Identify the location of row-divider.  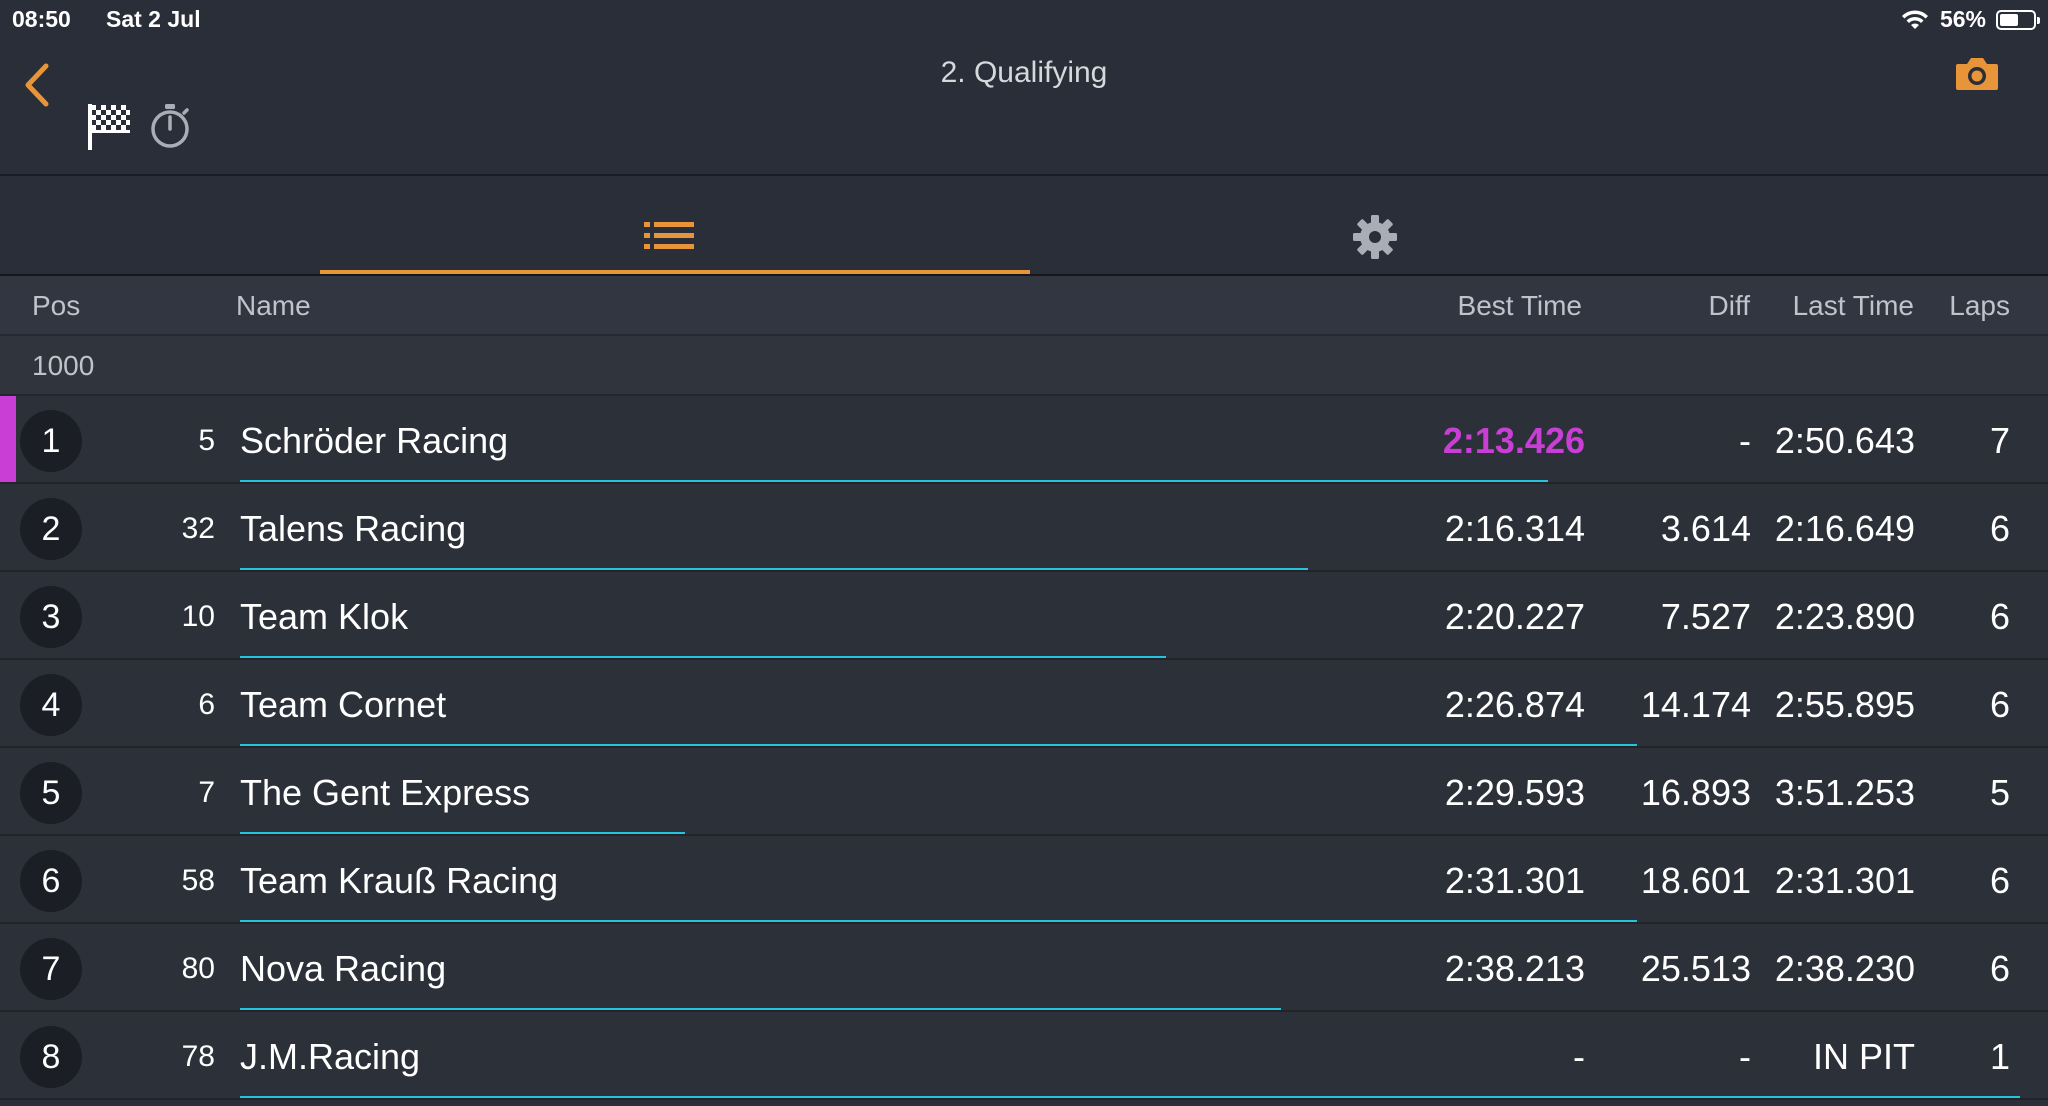
(1024, 1099).